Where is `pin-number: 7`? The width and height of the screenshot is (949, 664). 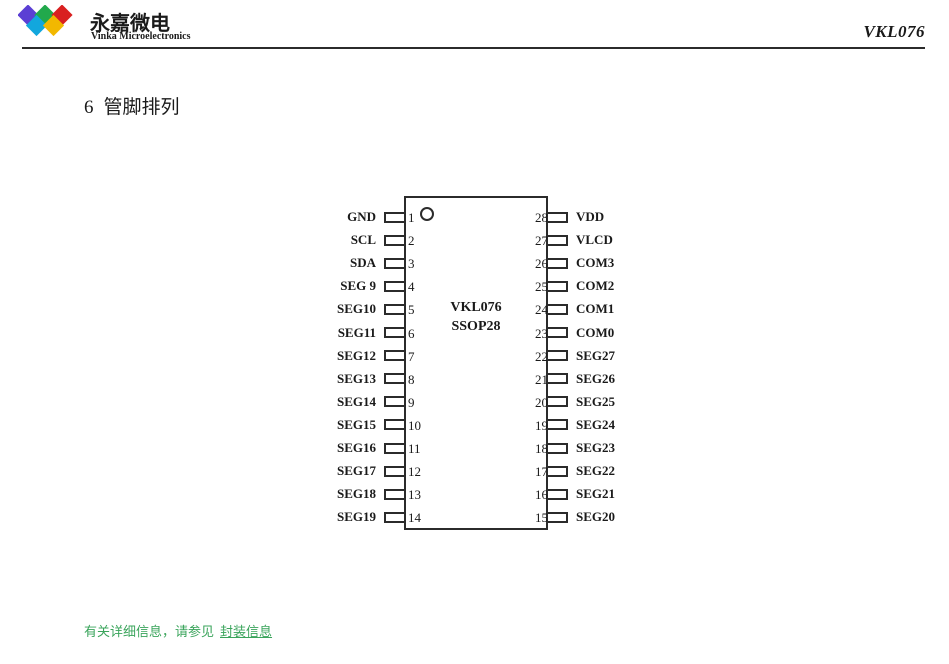
pin-number: 7 is located at coordinates (411, 356).